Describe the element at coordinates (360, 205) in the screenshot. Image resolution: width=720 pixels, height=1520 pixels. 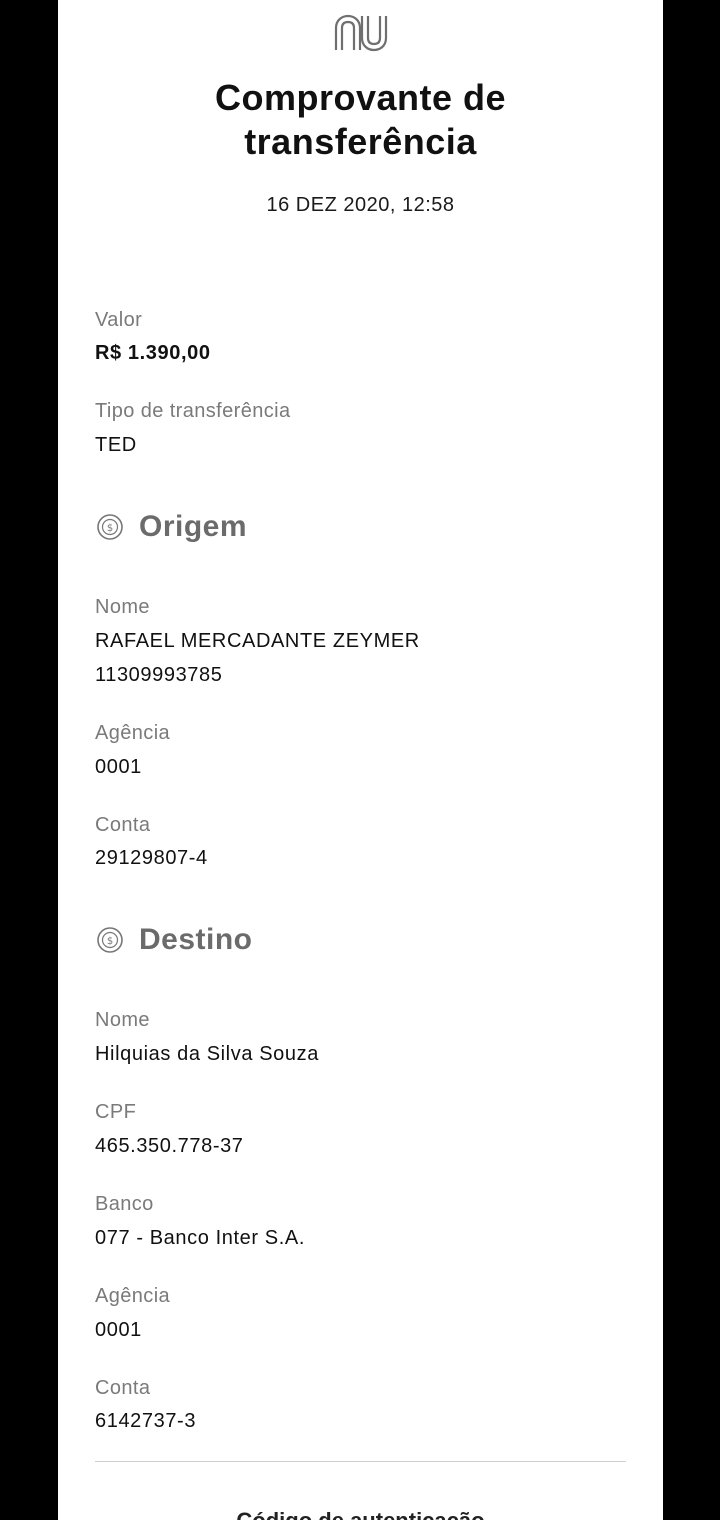
I see `transfer-datetime: 16 DEZ 2020, 12:58` at that location.